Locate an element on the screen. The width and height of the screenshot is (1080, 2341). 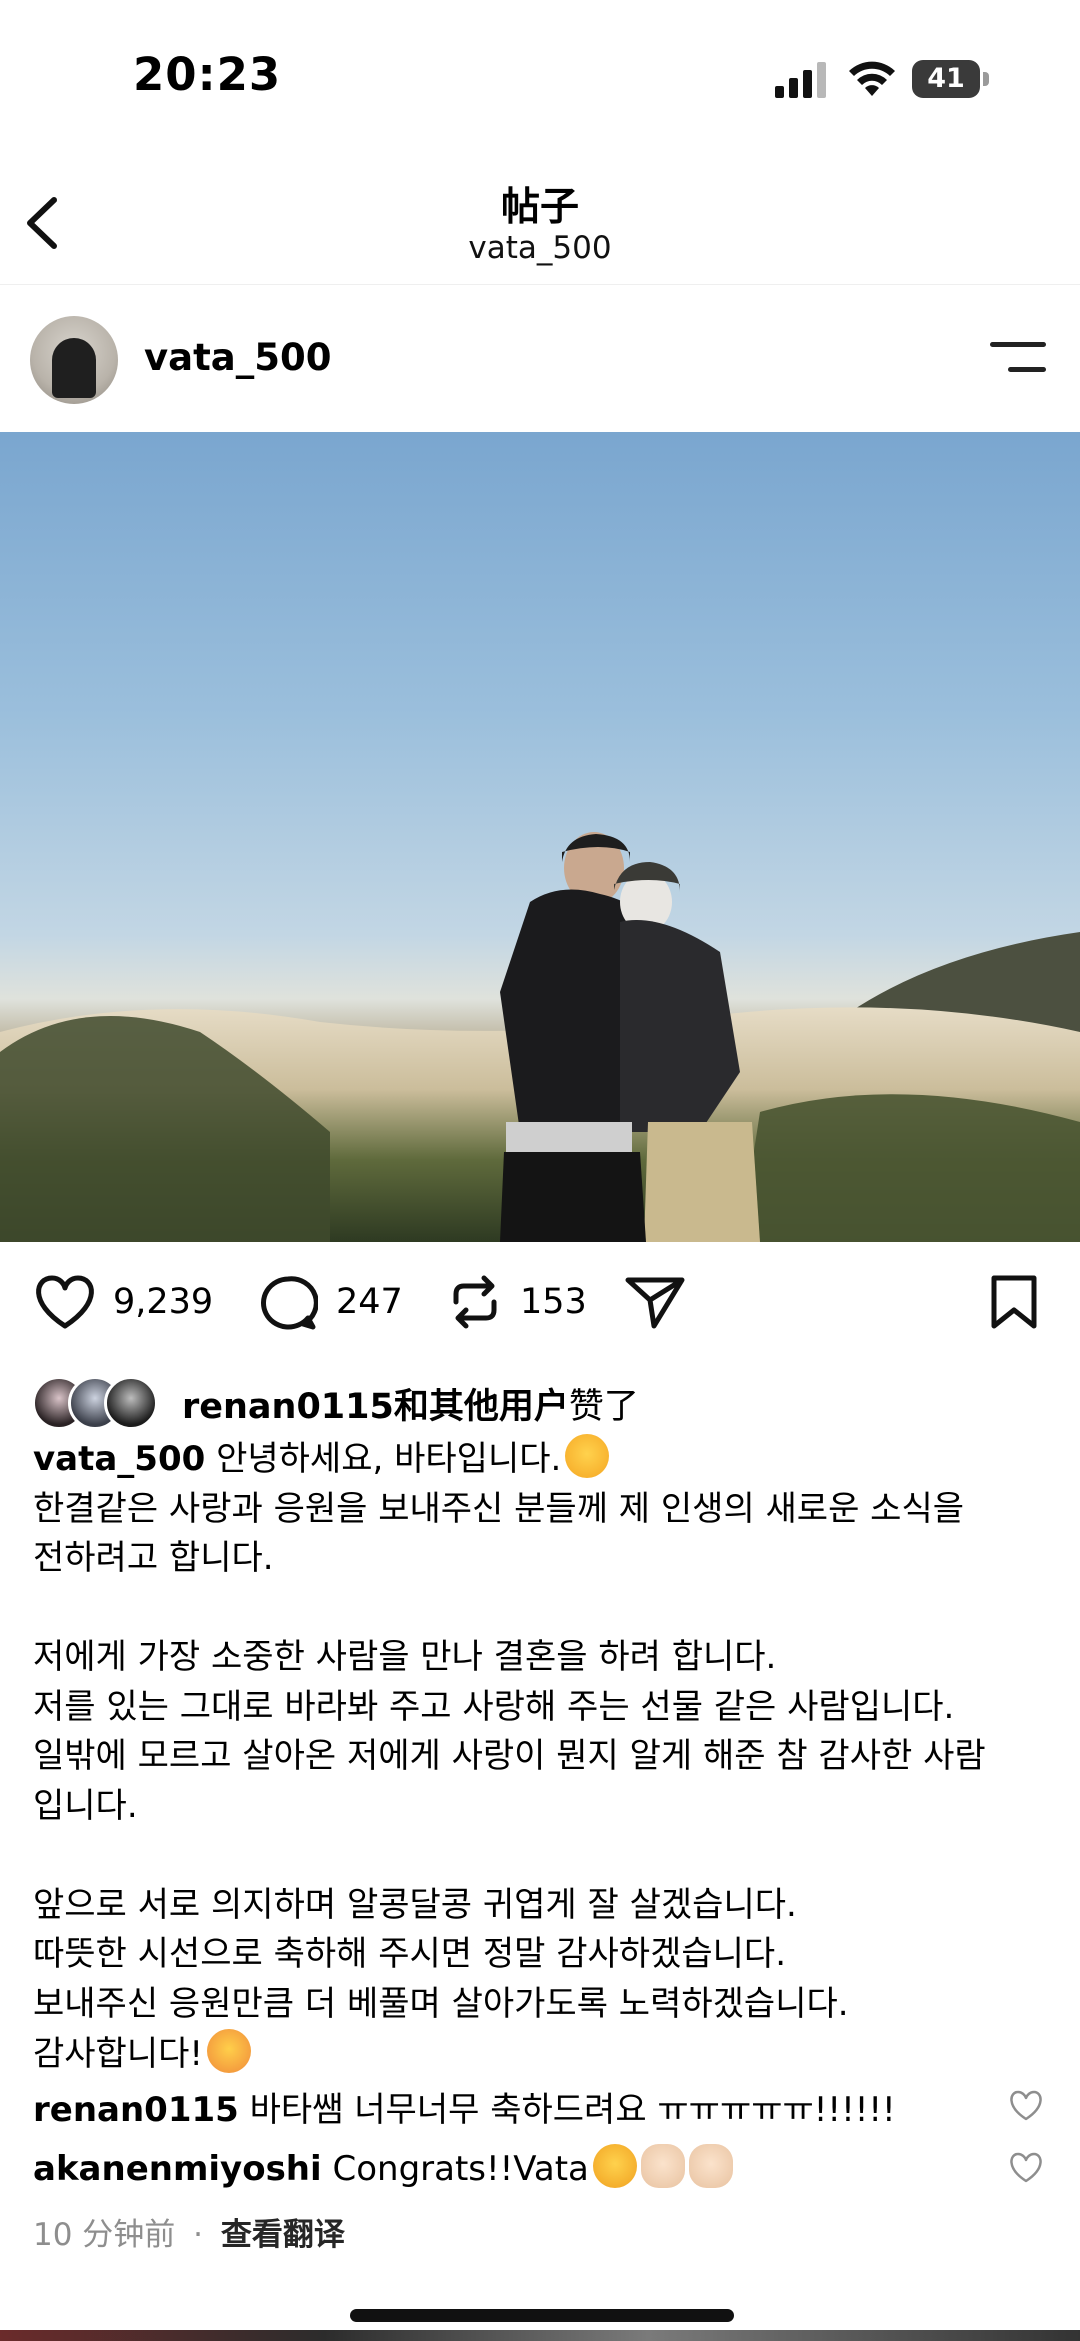
send-icon is located at coordinates (655, 1302).